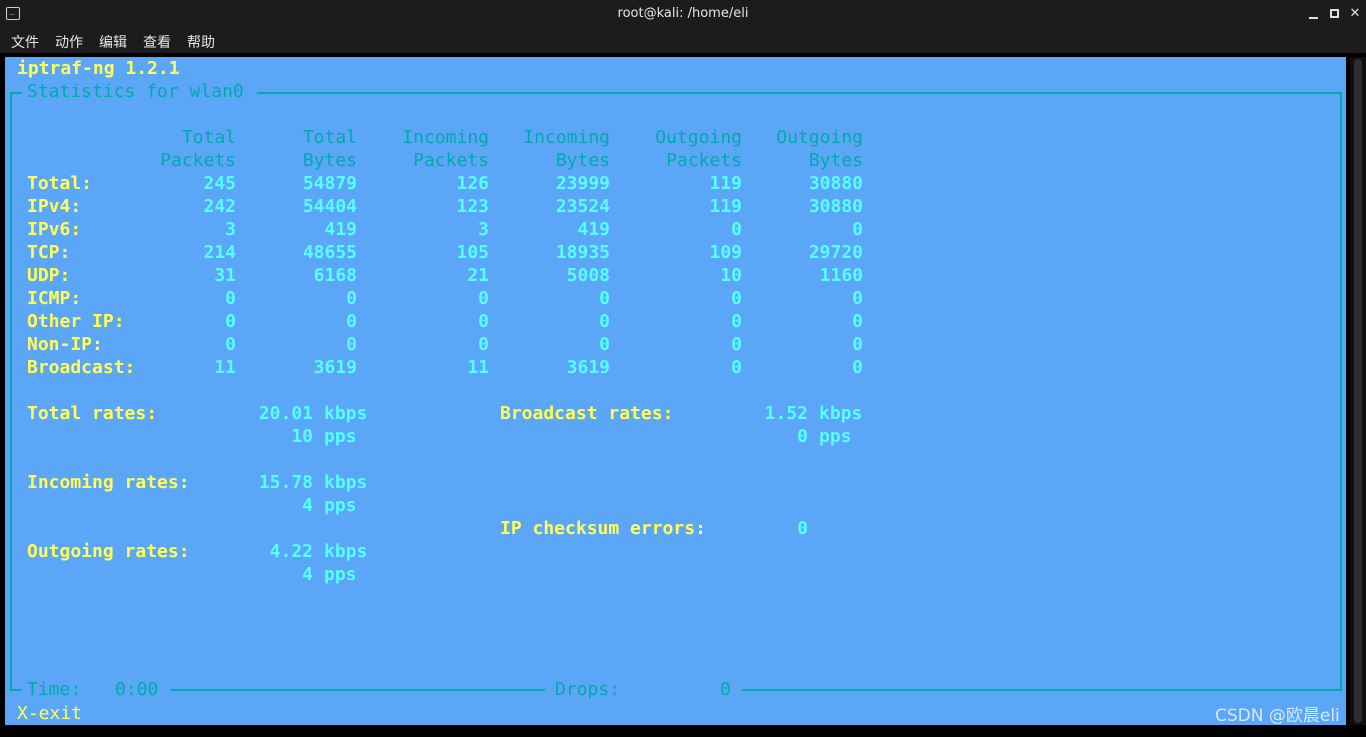 The height and width of the screenshot is (737, 1366). What do you see at coordinates (92, 413) in the screenshot?
I see `total-rates-label: Total rates:` at bounding box center [92, 413].